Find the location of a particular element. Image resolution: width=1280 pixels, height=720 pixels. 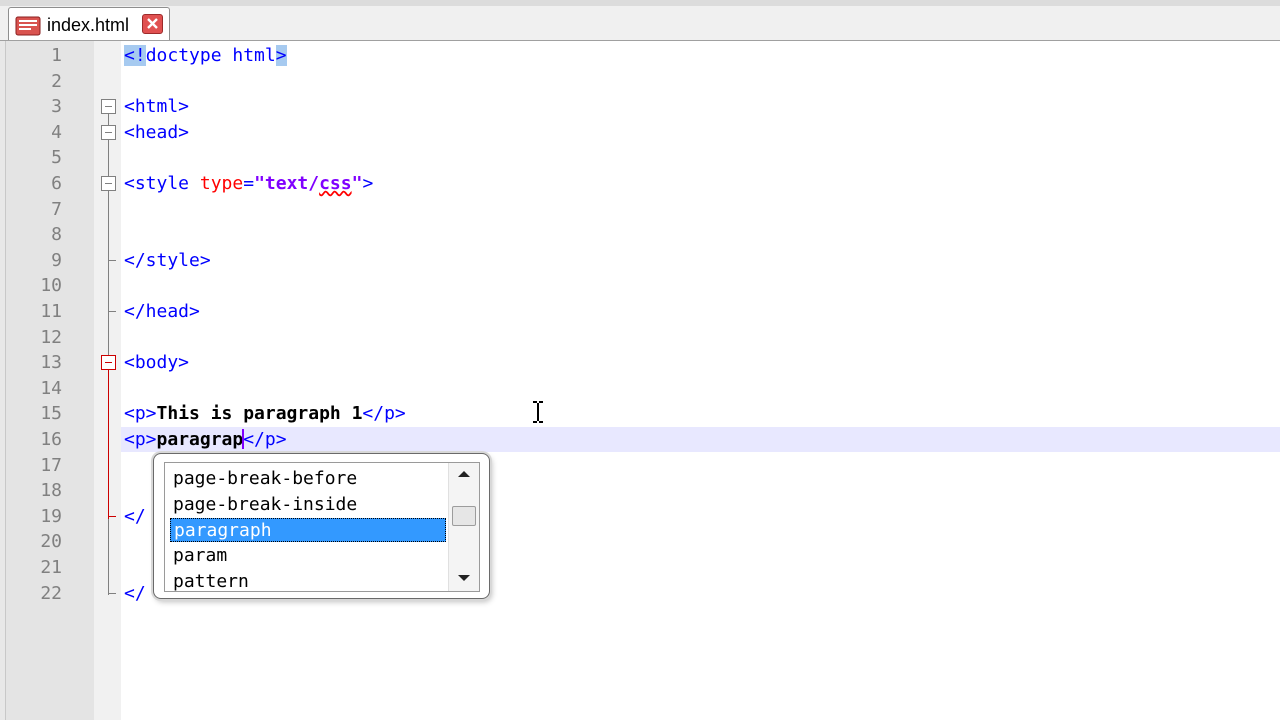

code-token: " is located at coordinates (357, 183).